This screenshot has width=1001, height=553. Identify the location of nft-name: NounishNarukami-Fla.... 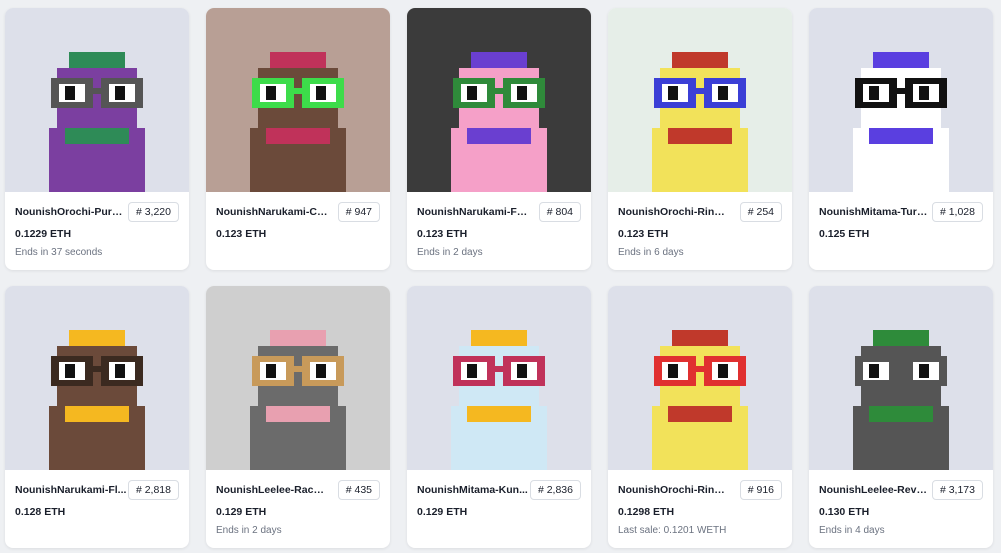
(473, 212).